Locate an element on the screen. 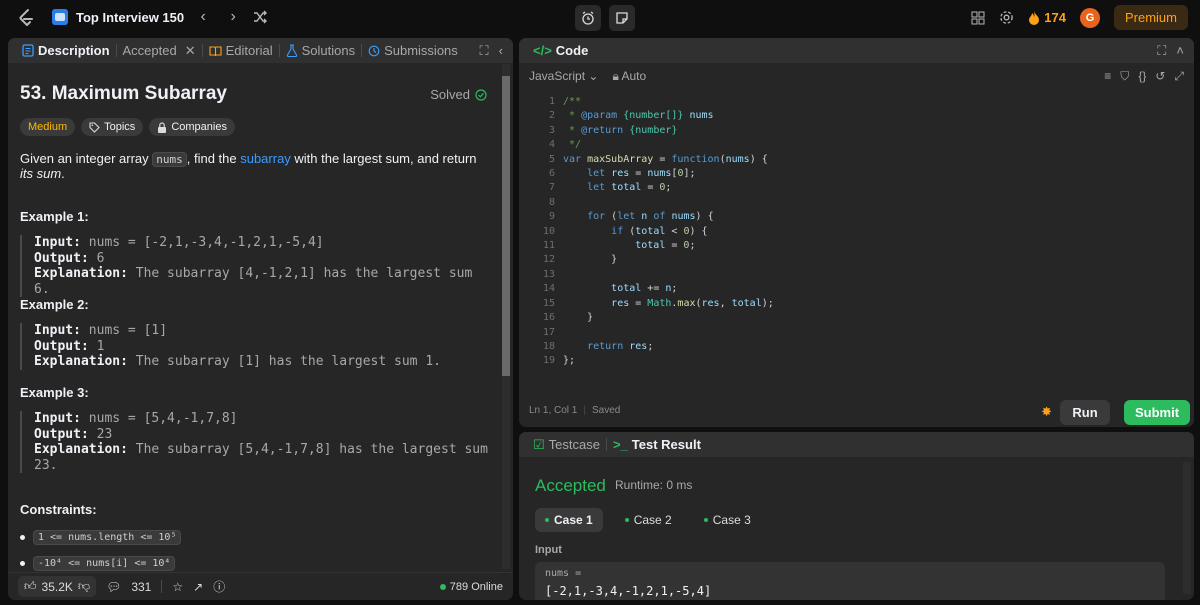  constraint-code: 1 <= nums.length <= 10⁵ is located at coordinates (107, 537).